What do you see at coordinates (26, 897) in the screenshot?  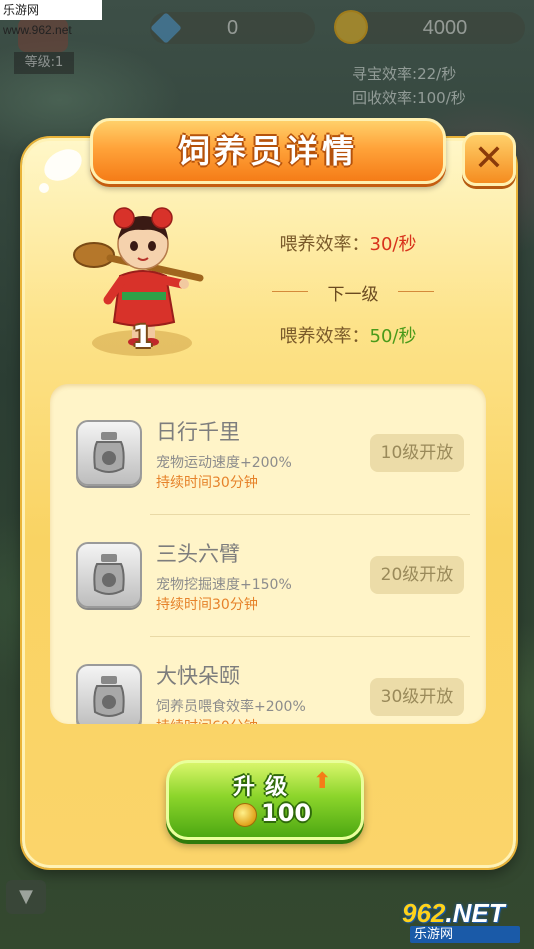 I see `collapse-arrow-button: ▼` at bounding box center [26, 897].